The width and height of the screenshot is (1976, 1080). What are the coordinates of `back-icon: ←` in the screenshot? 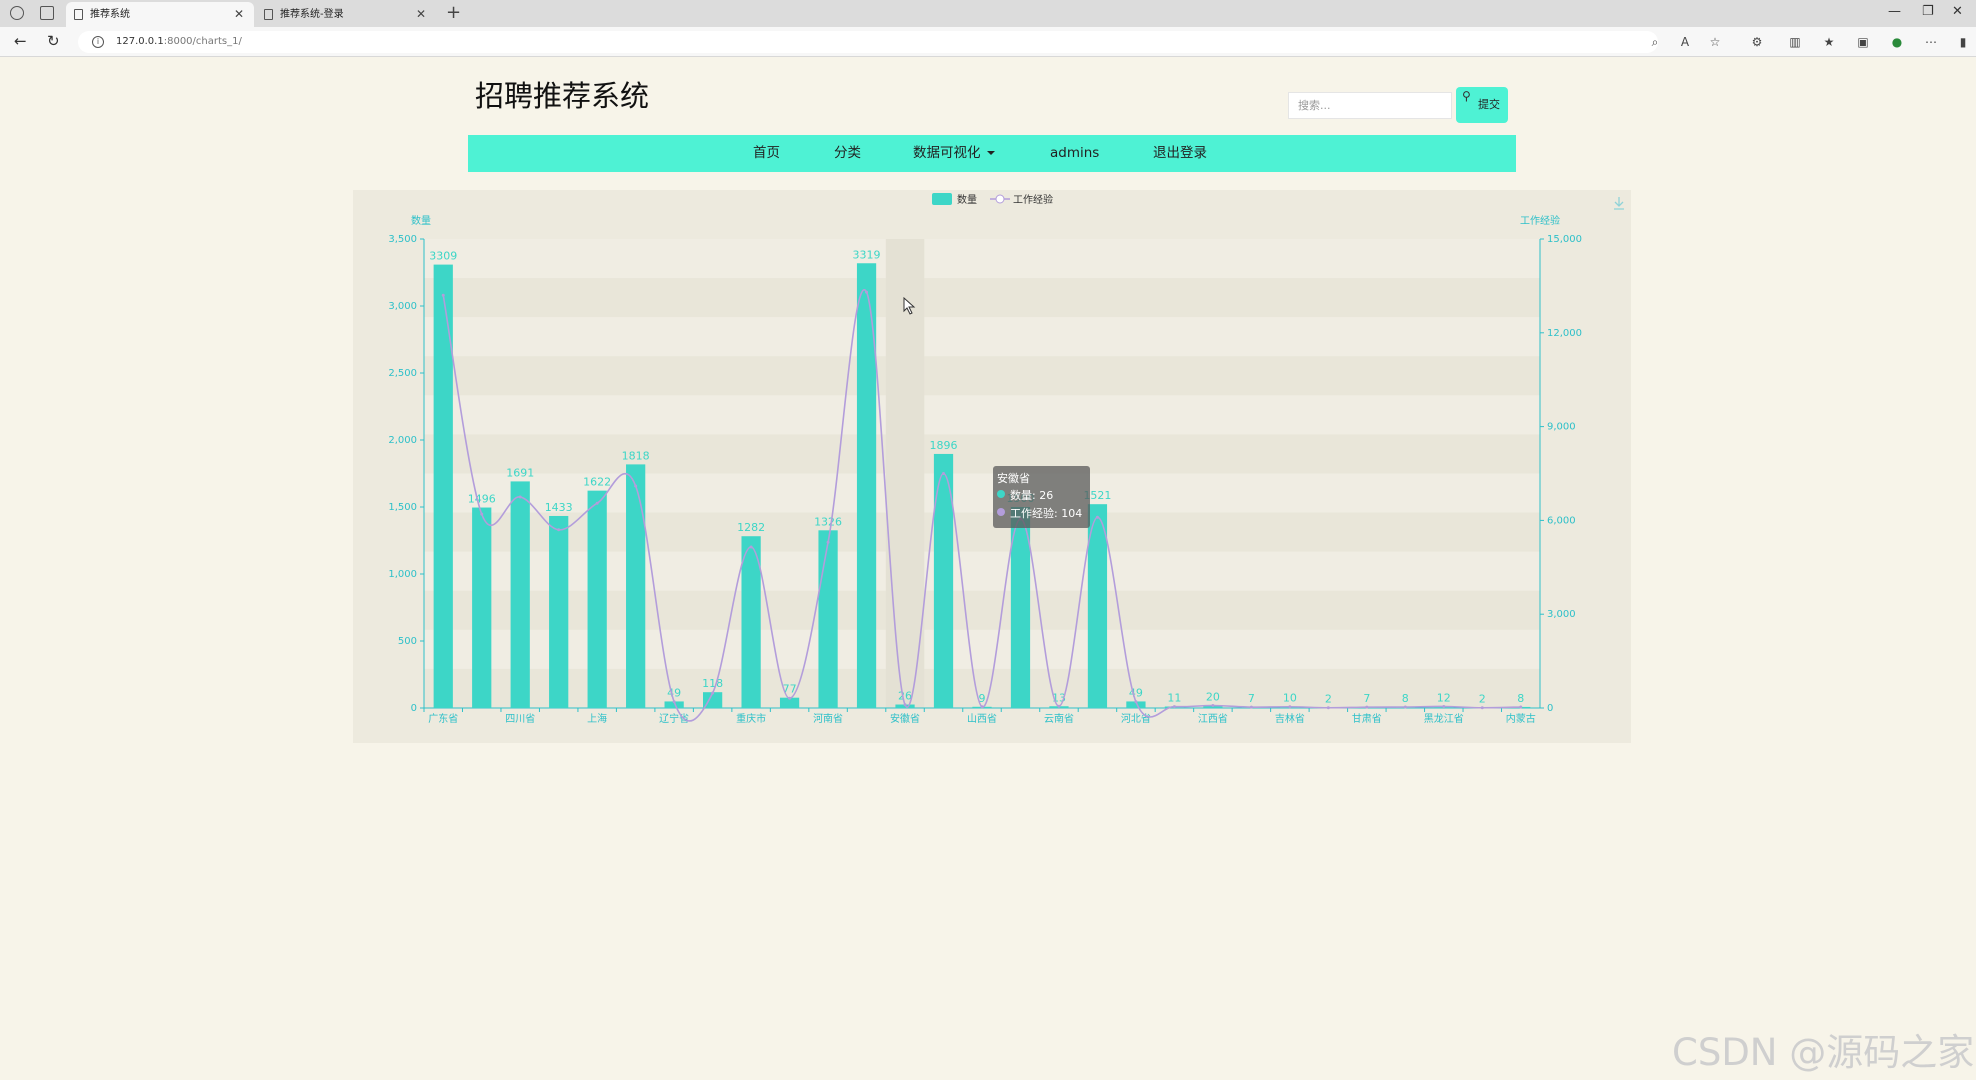 It's located at (20, 41).